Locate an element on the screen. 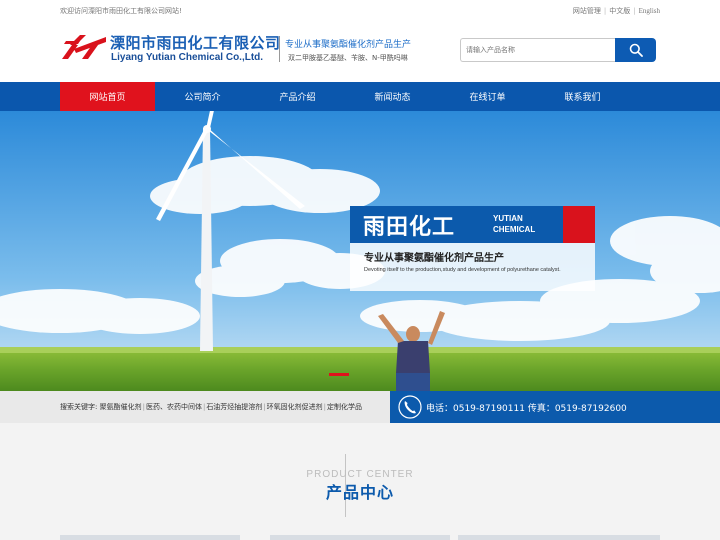 The width and height of the screenshot is (720, 540). company-name-en: Liyang Yutian Chemical Co.,Ltd. is located at coordinates (187, 57).